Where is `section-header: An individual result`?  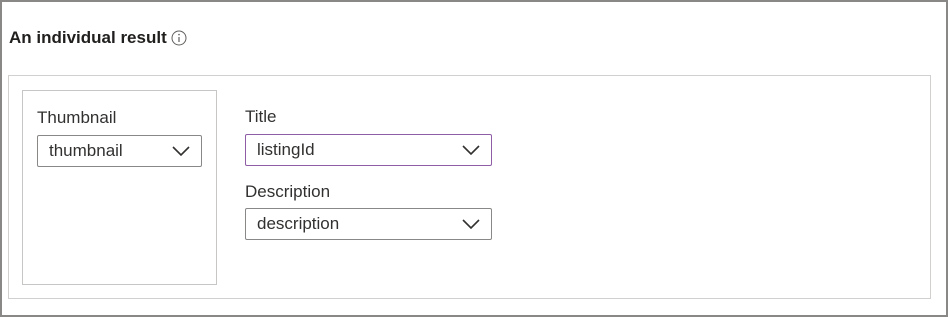 section-header: An individual result is located at coordinates (98, 38).